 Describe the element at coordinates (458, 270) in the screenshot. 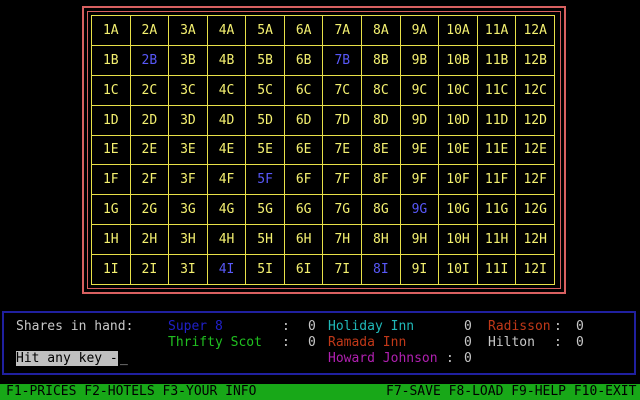

I see `tile-10i: 10I` at that location.